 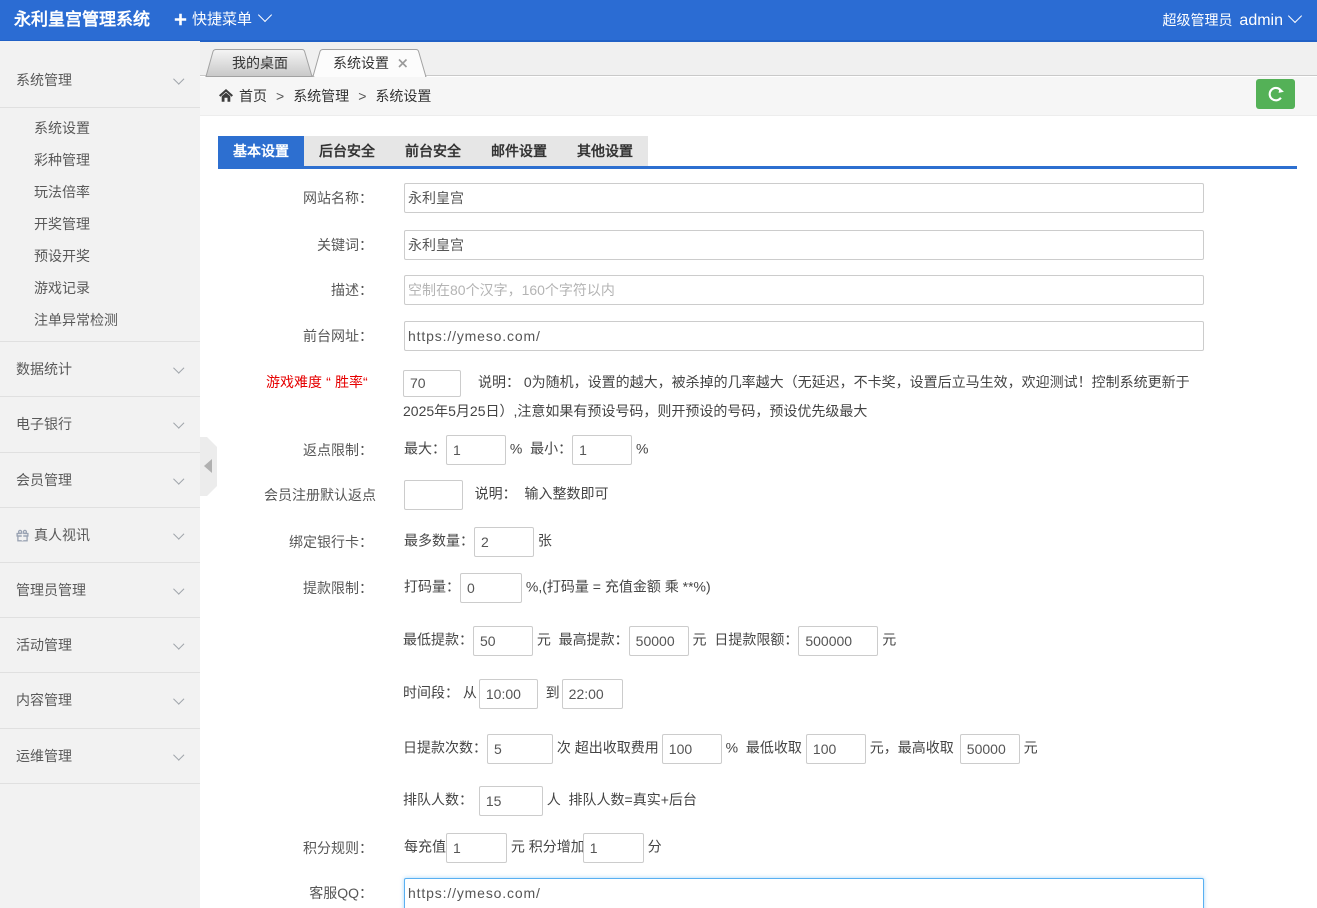 What do you see at coordinates (260, 63) in the screenshot?
I see `svg-text: 我的桌面` at bounding box center [260, 63].